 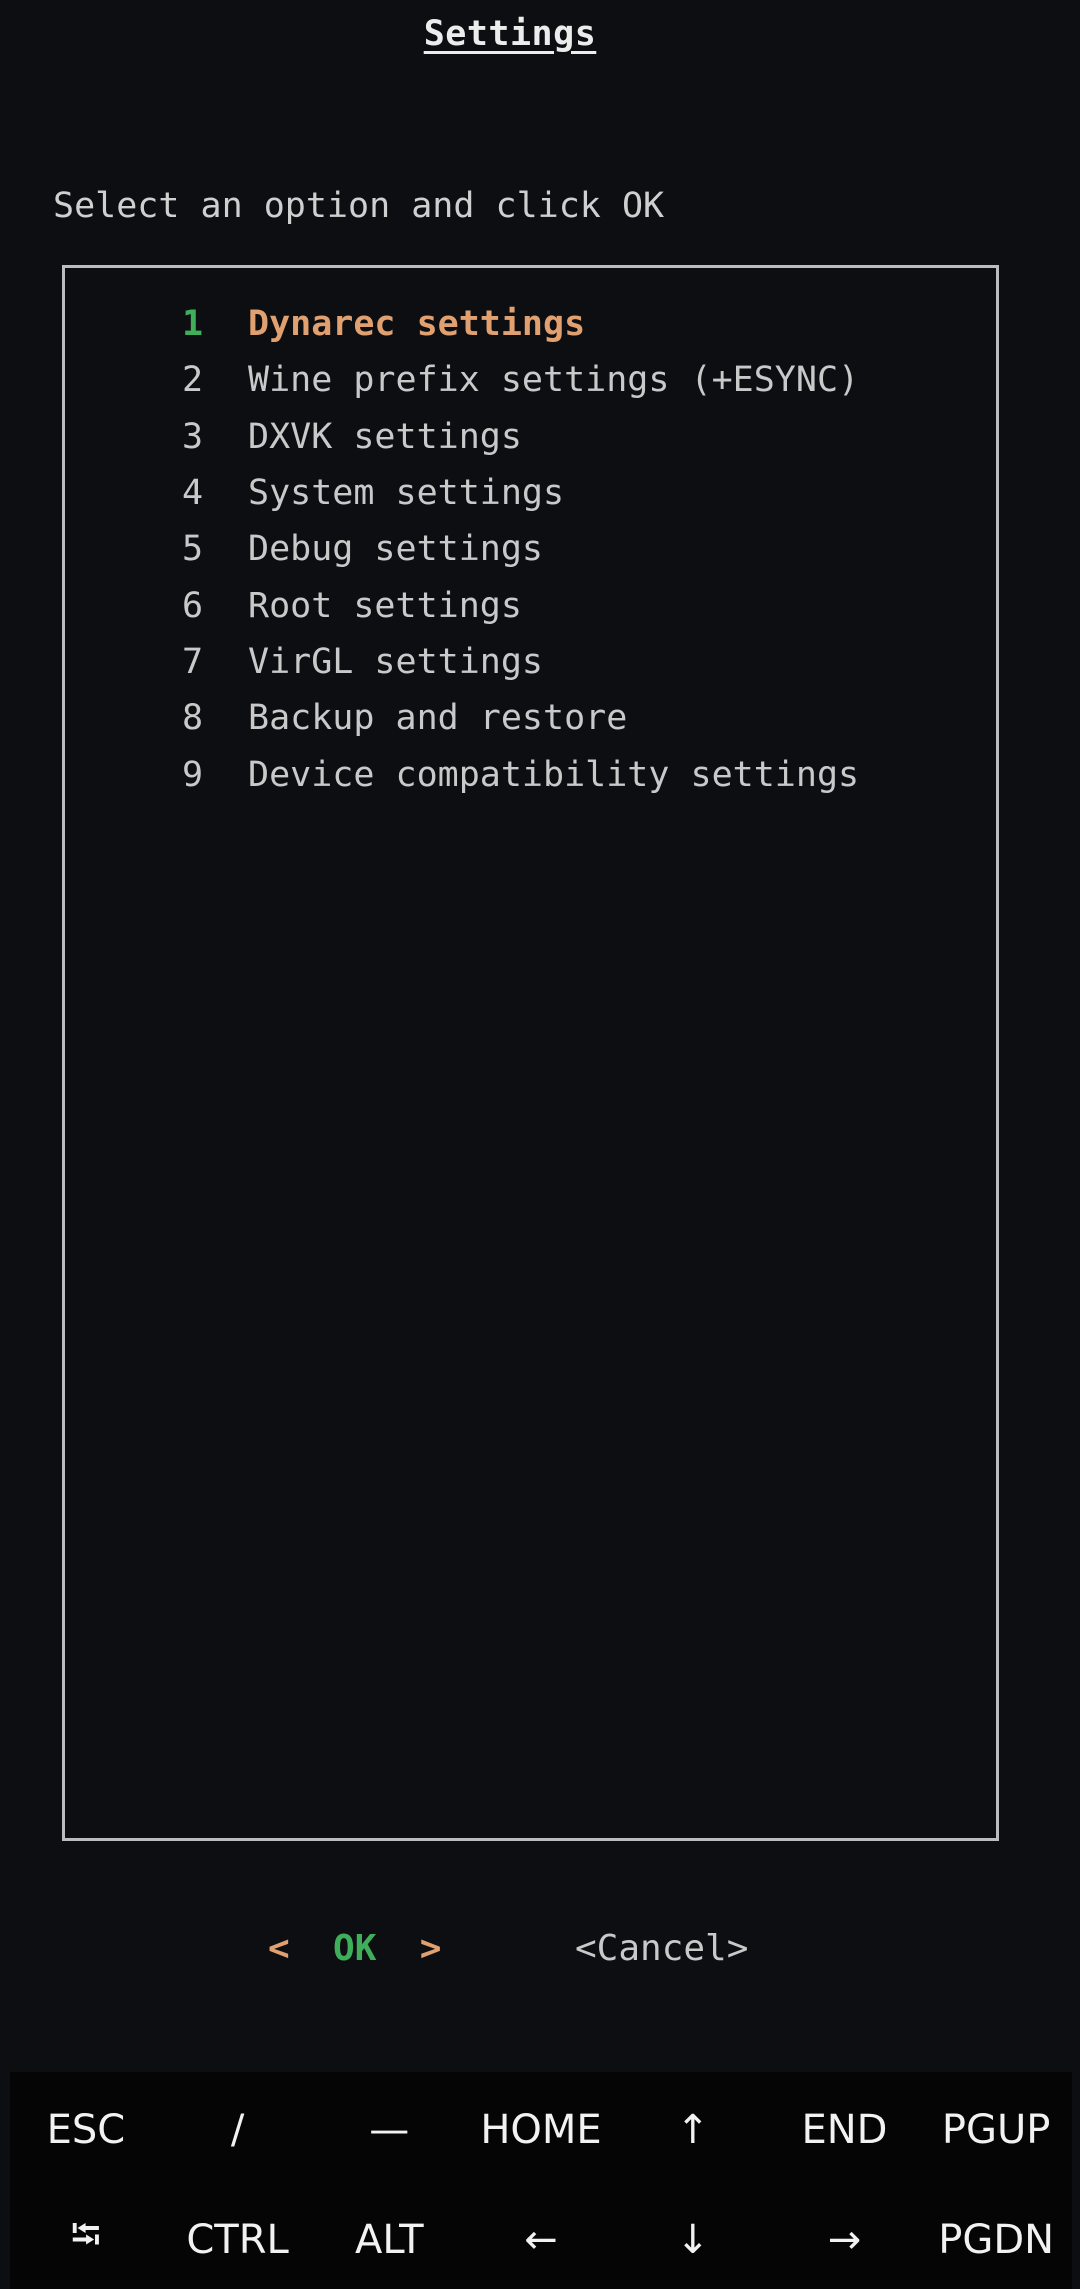 I want to click on cancel-button: <Cancel>, so click(x=661, y=1948).